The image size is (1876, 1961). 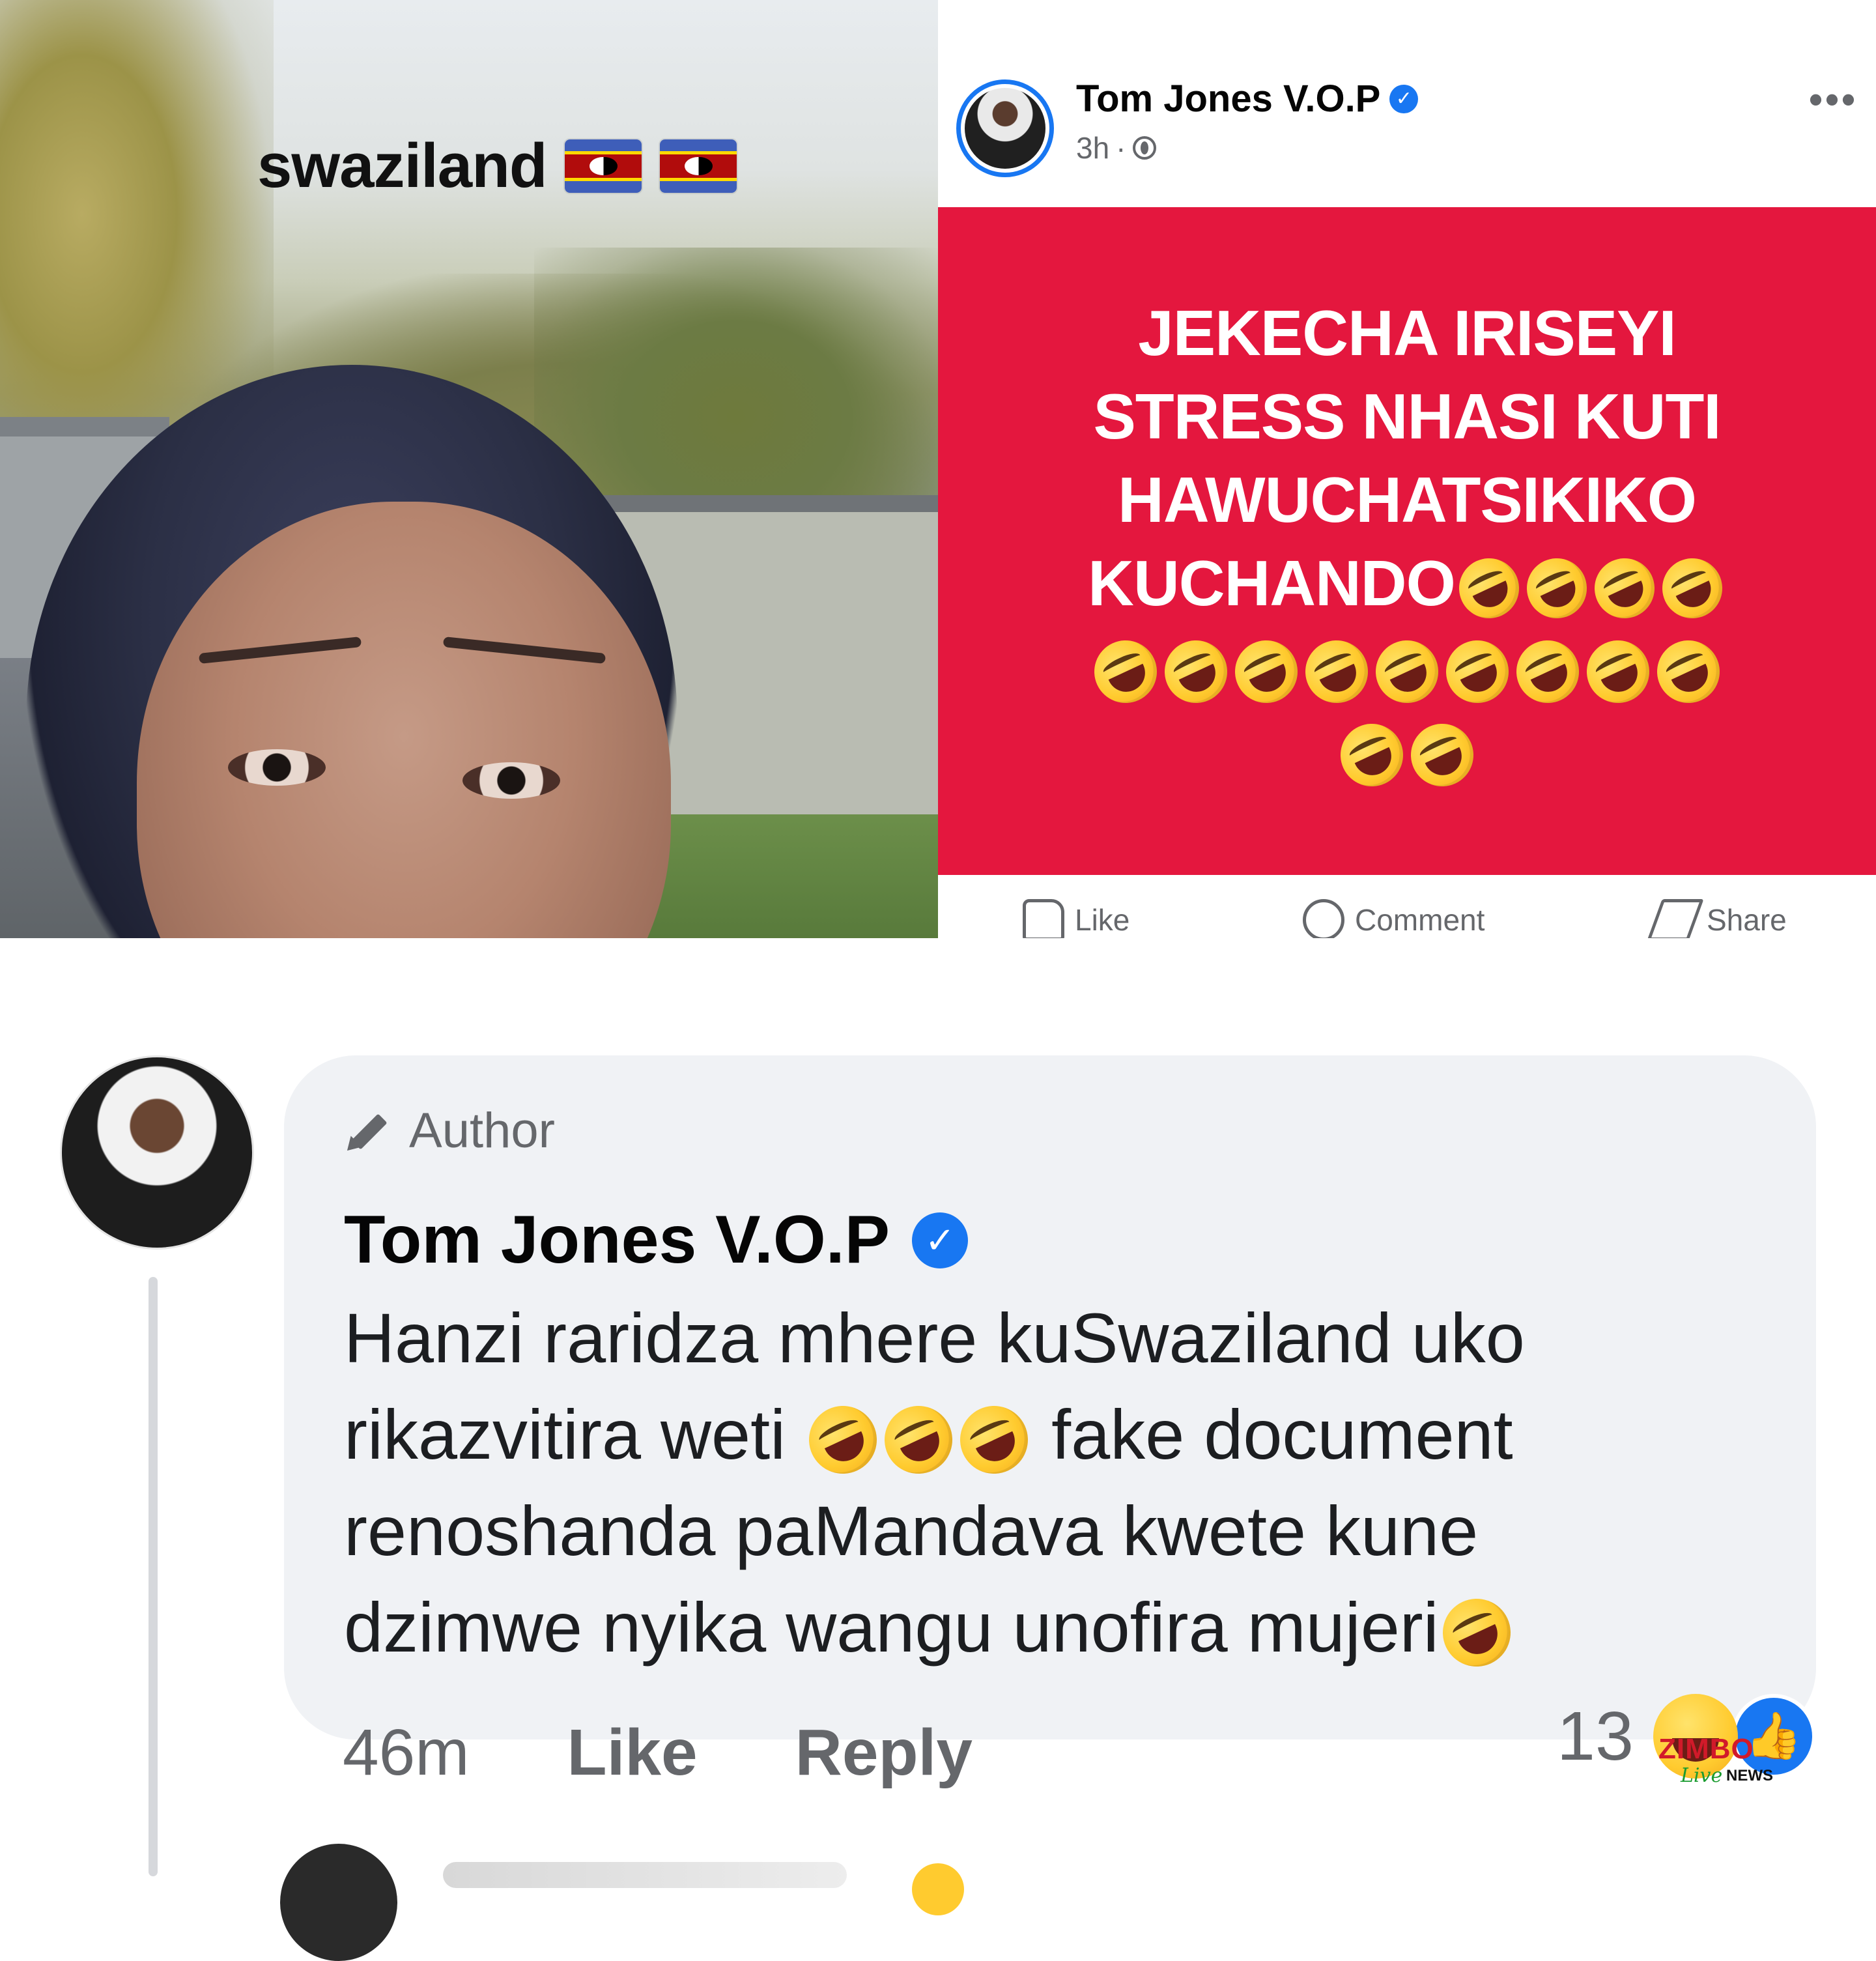 What do you see at coordinates (1282, 1434) in the screenshot?
I see `comment-line-2-b: fake document` at bounding box center [1282, 1434].